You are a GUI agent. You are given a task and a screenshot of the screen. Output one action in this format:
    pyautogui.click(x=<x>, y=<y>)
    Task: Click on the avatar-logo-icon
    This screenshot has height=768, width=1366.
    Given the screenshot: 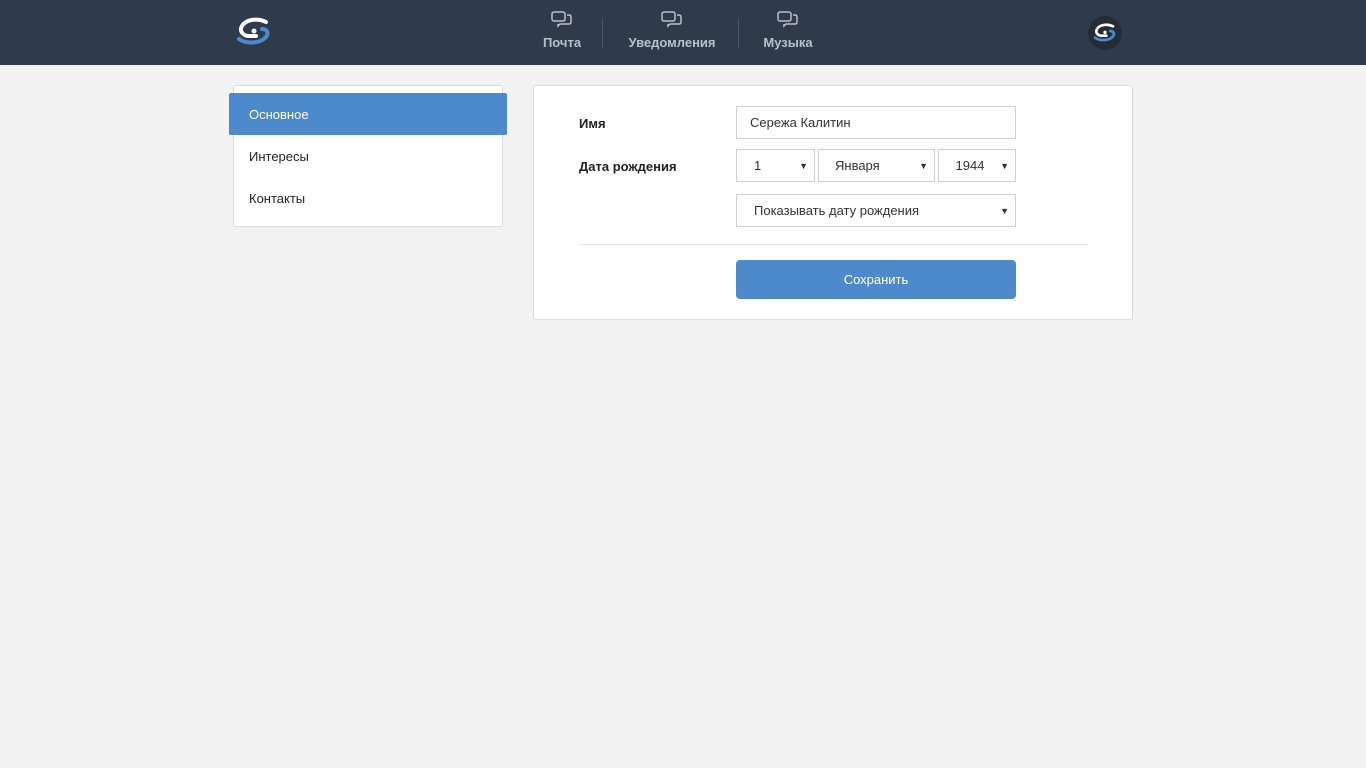 What is the action you would take?
    pyautogui.click(x=1104, y=32)
    